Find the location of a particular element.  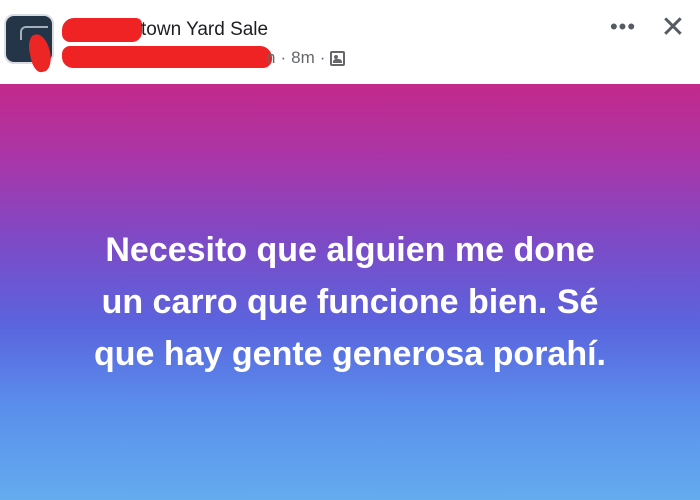

close-button: ✕ is located at coordinates (673, 27).